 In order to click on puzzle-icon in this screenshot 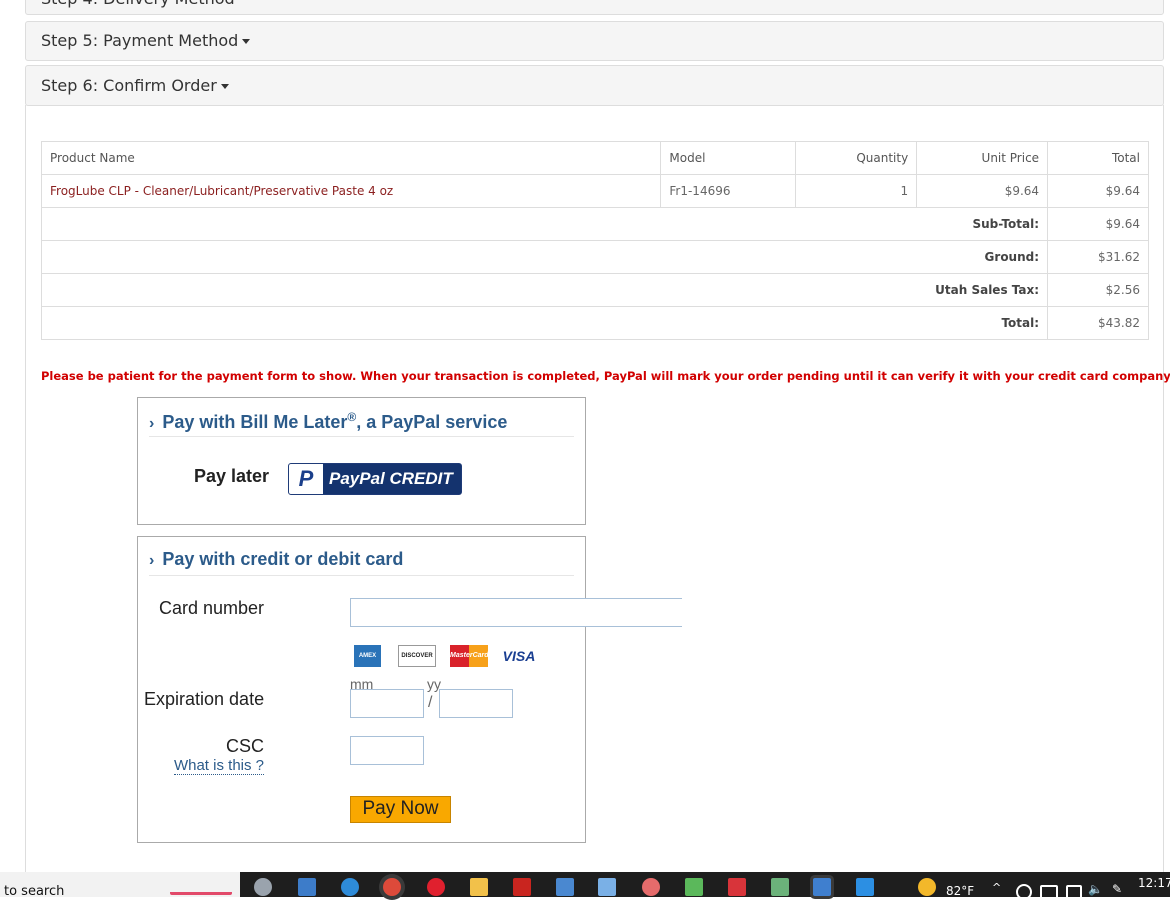, I will do `click(694, 887)`.